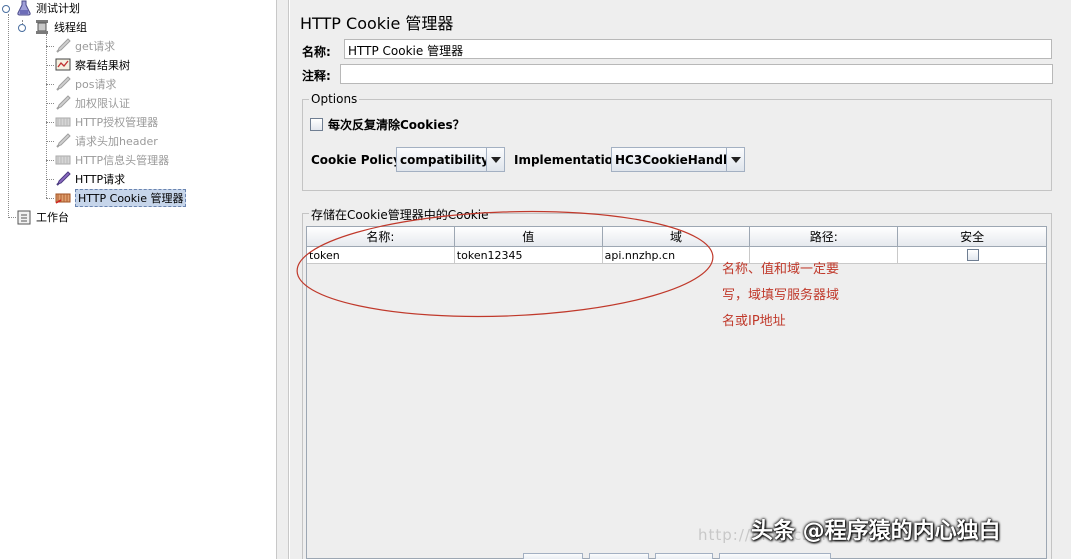 Image resolution: width=1071 pixels, height=559 pixels. Describe the element at coordinates (570, 160) in the screenshot. I see `implementation-label: Implementation:` at that location.